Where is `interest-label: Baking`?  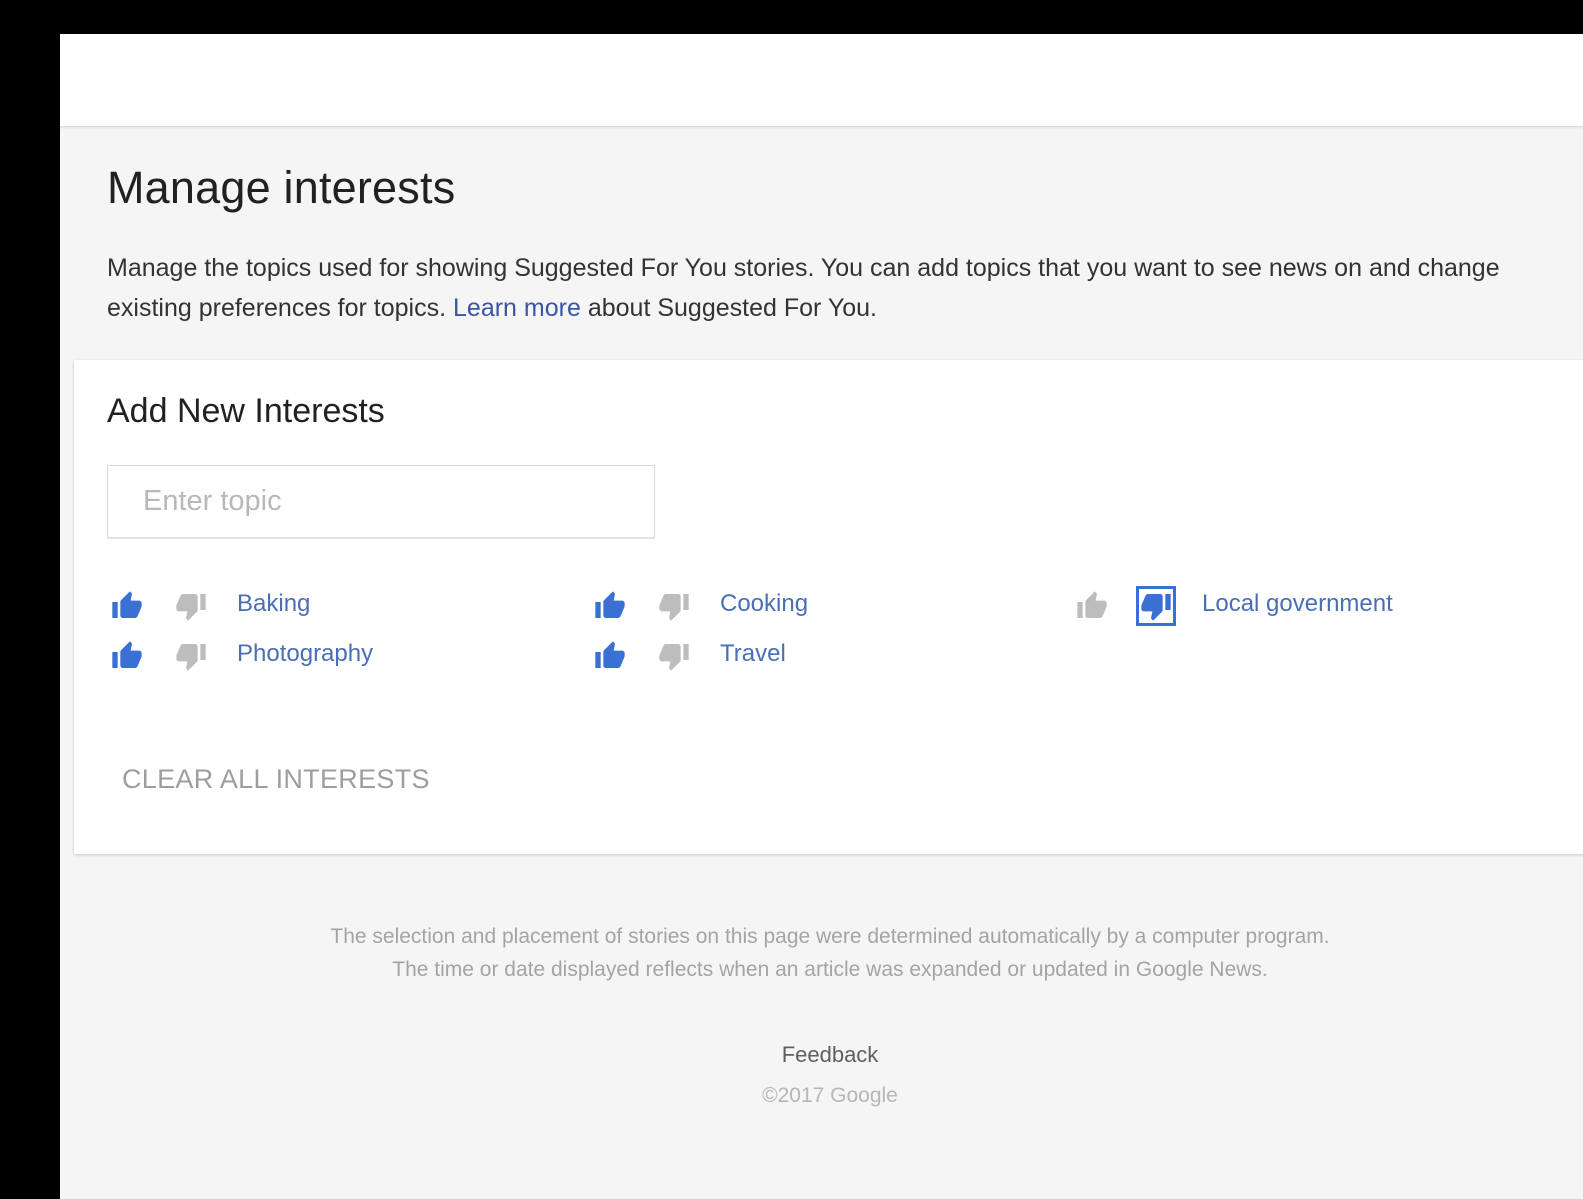 interest-label: Baking is located at coordinates (273, 604).